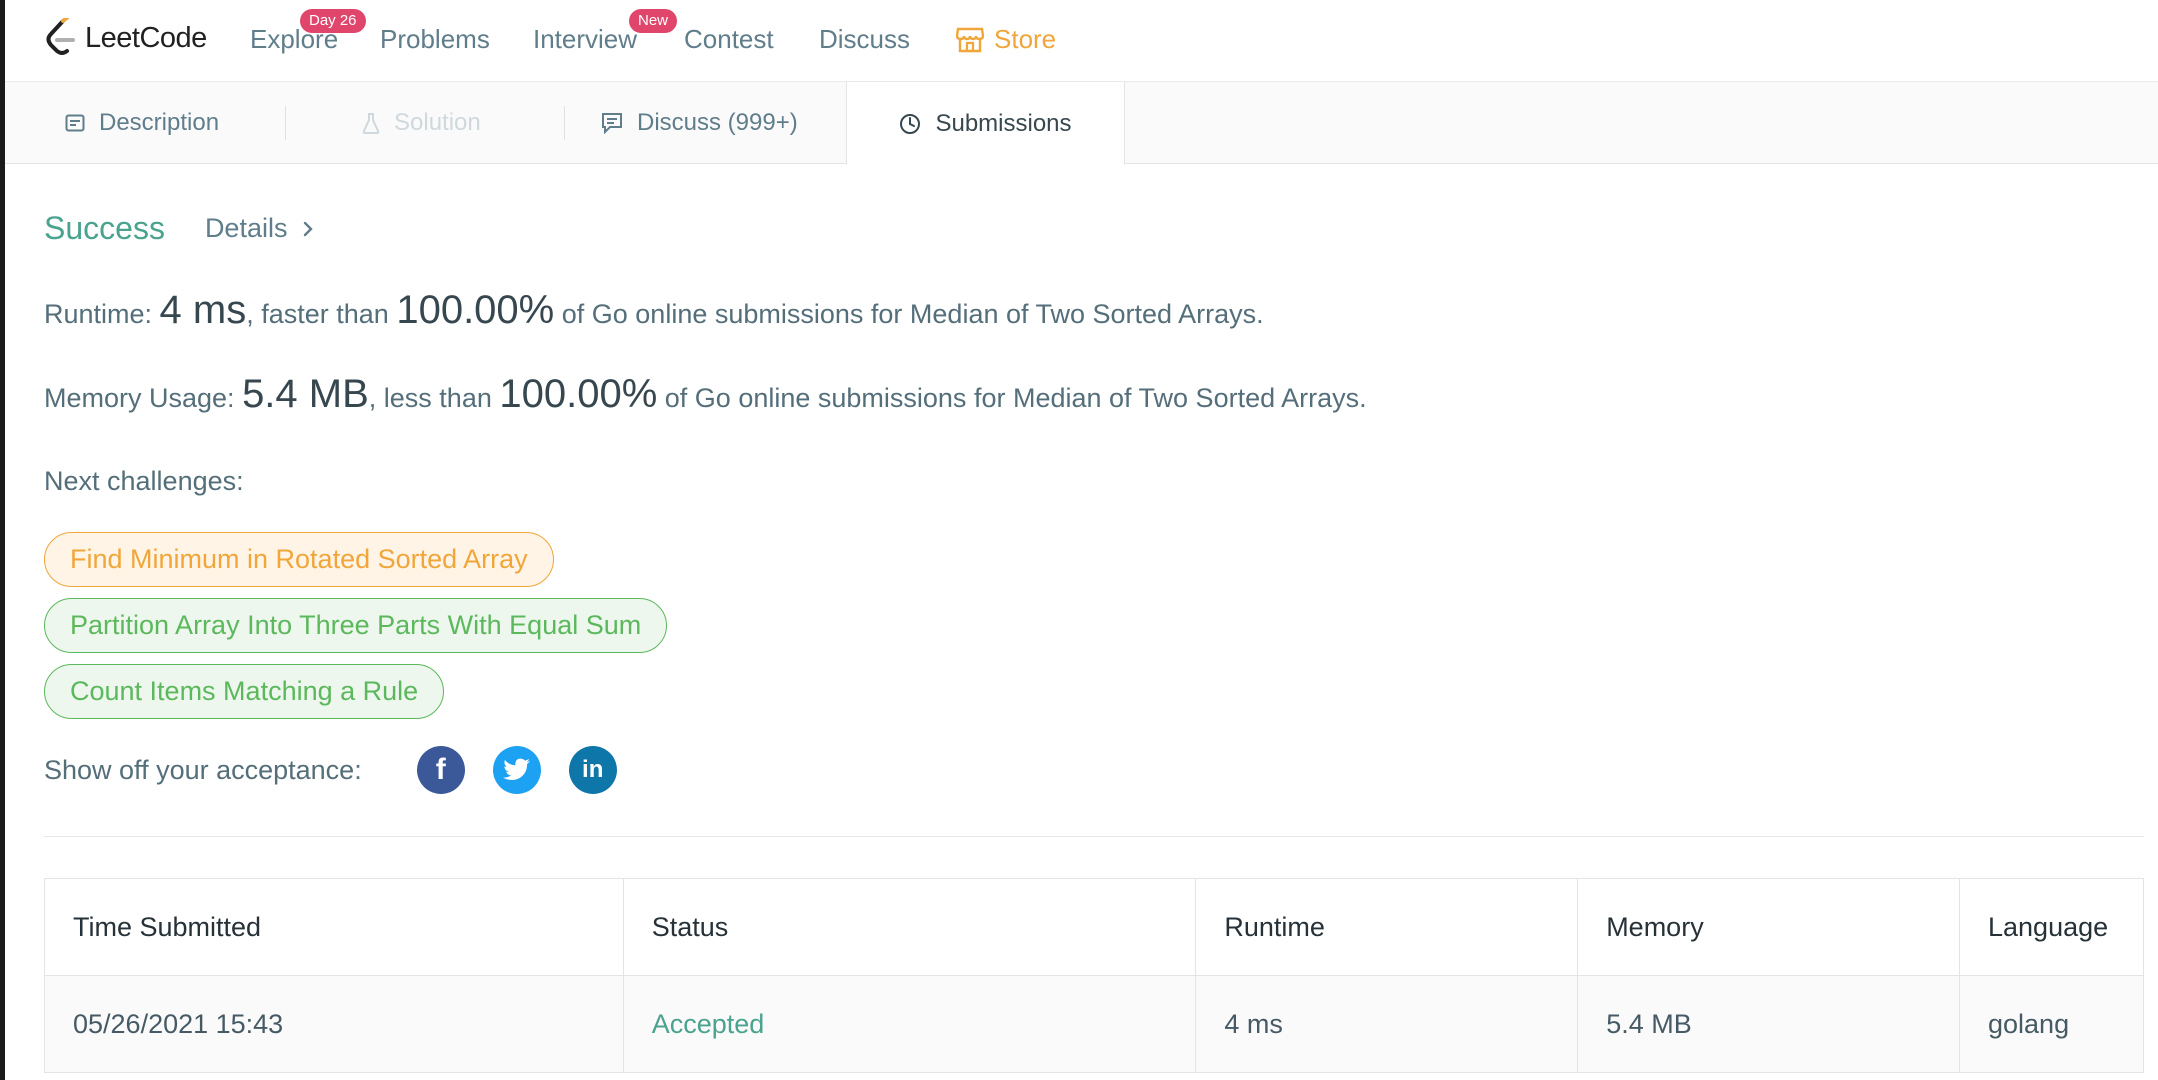  What do you see at coordinates (2051, 927) in the screenshot?
I see `col-language: Language` at bounding box center [2051, 927].